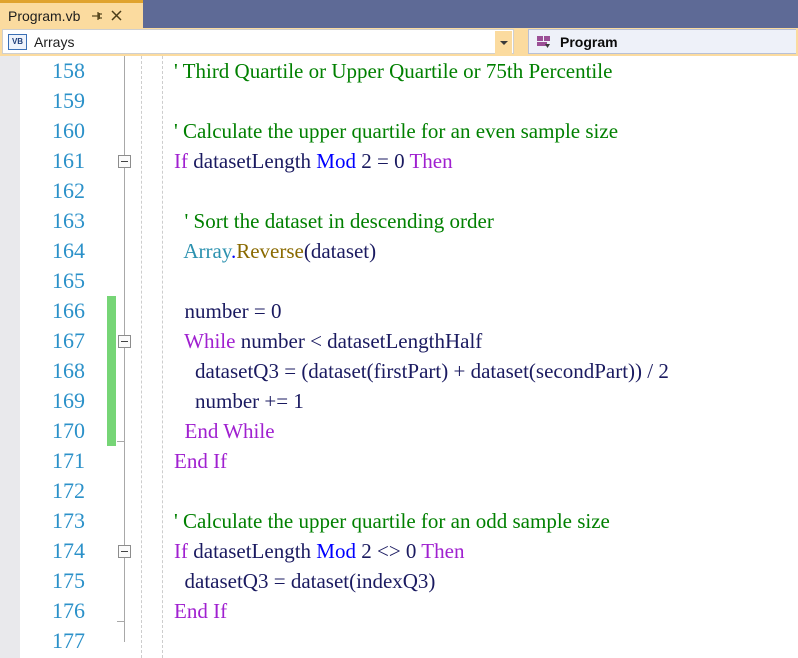  I want to click on line-number: 168, so click(68, 370).